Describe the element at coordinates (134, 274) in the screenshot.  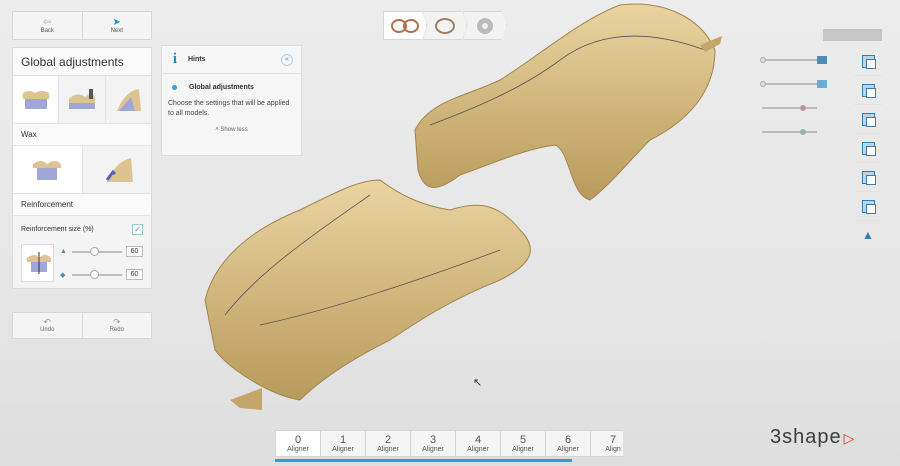
I see `slider-value-2: 60` at that location.